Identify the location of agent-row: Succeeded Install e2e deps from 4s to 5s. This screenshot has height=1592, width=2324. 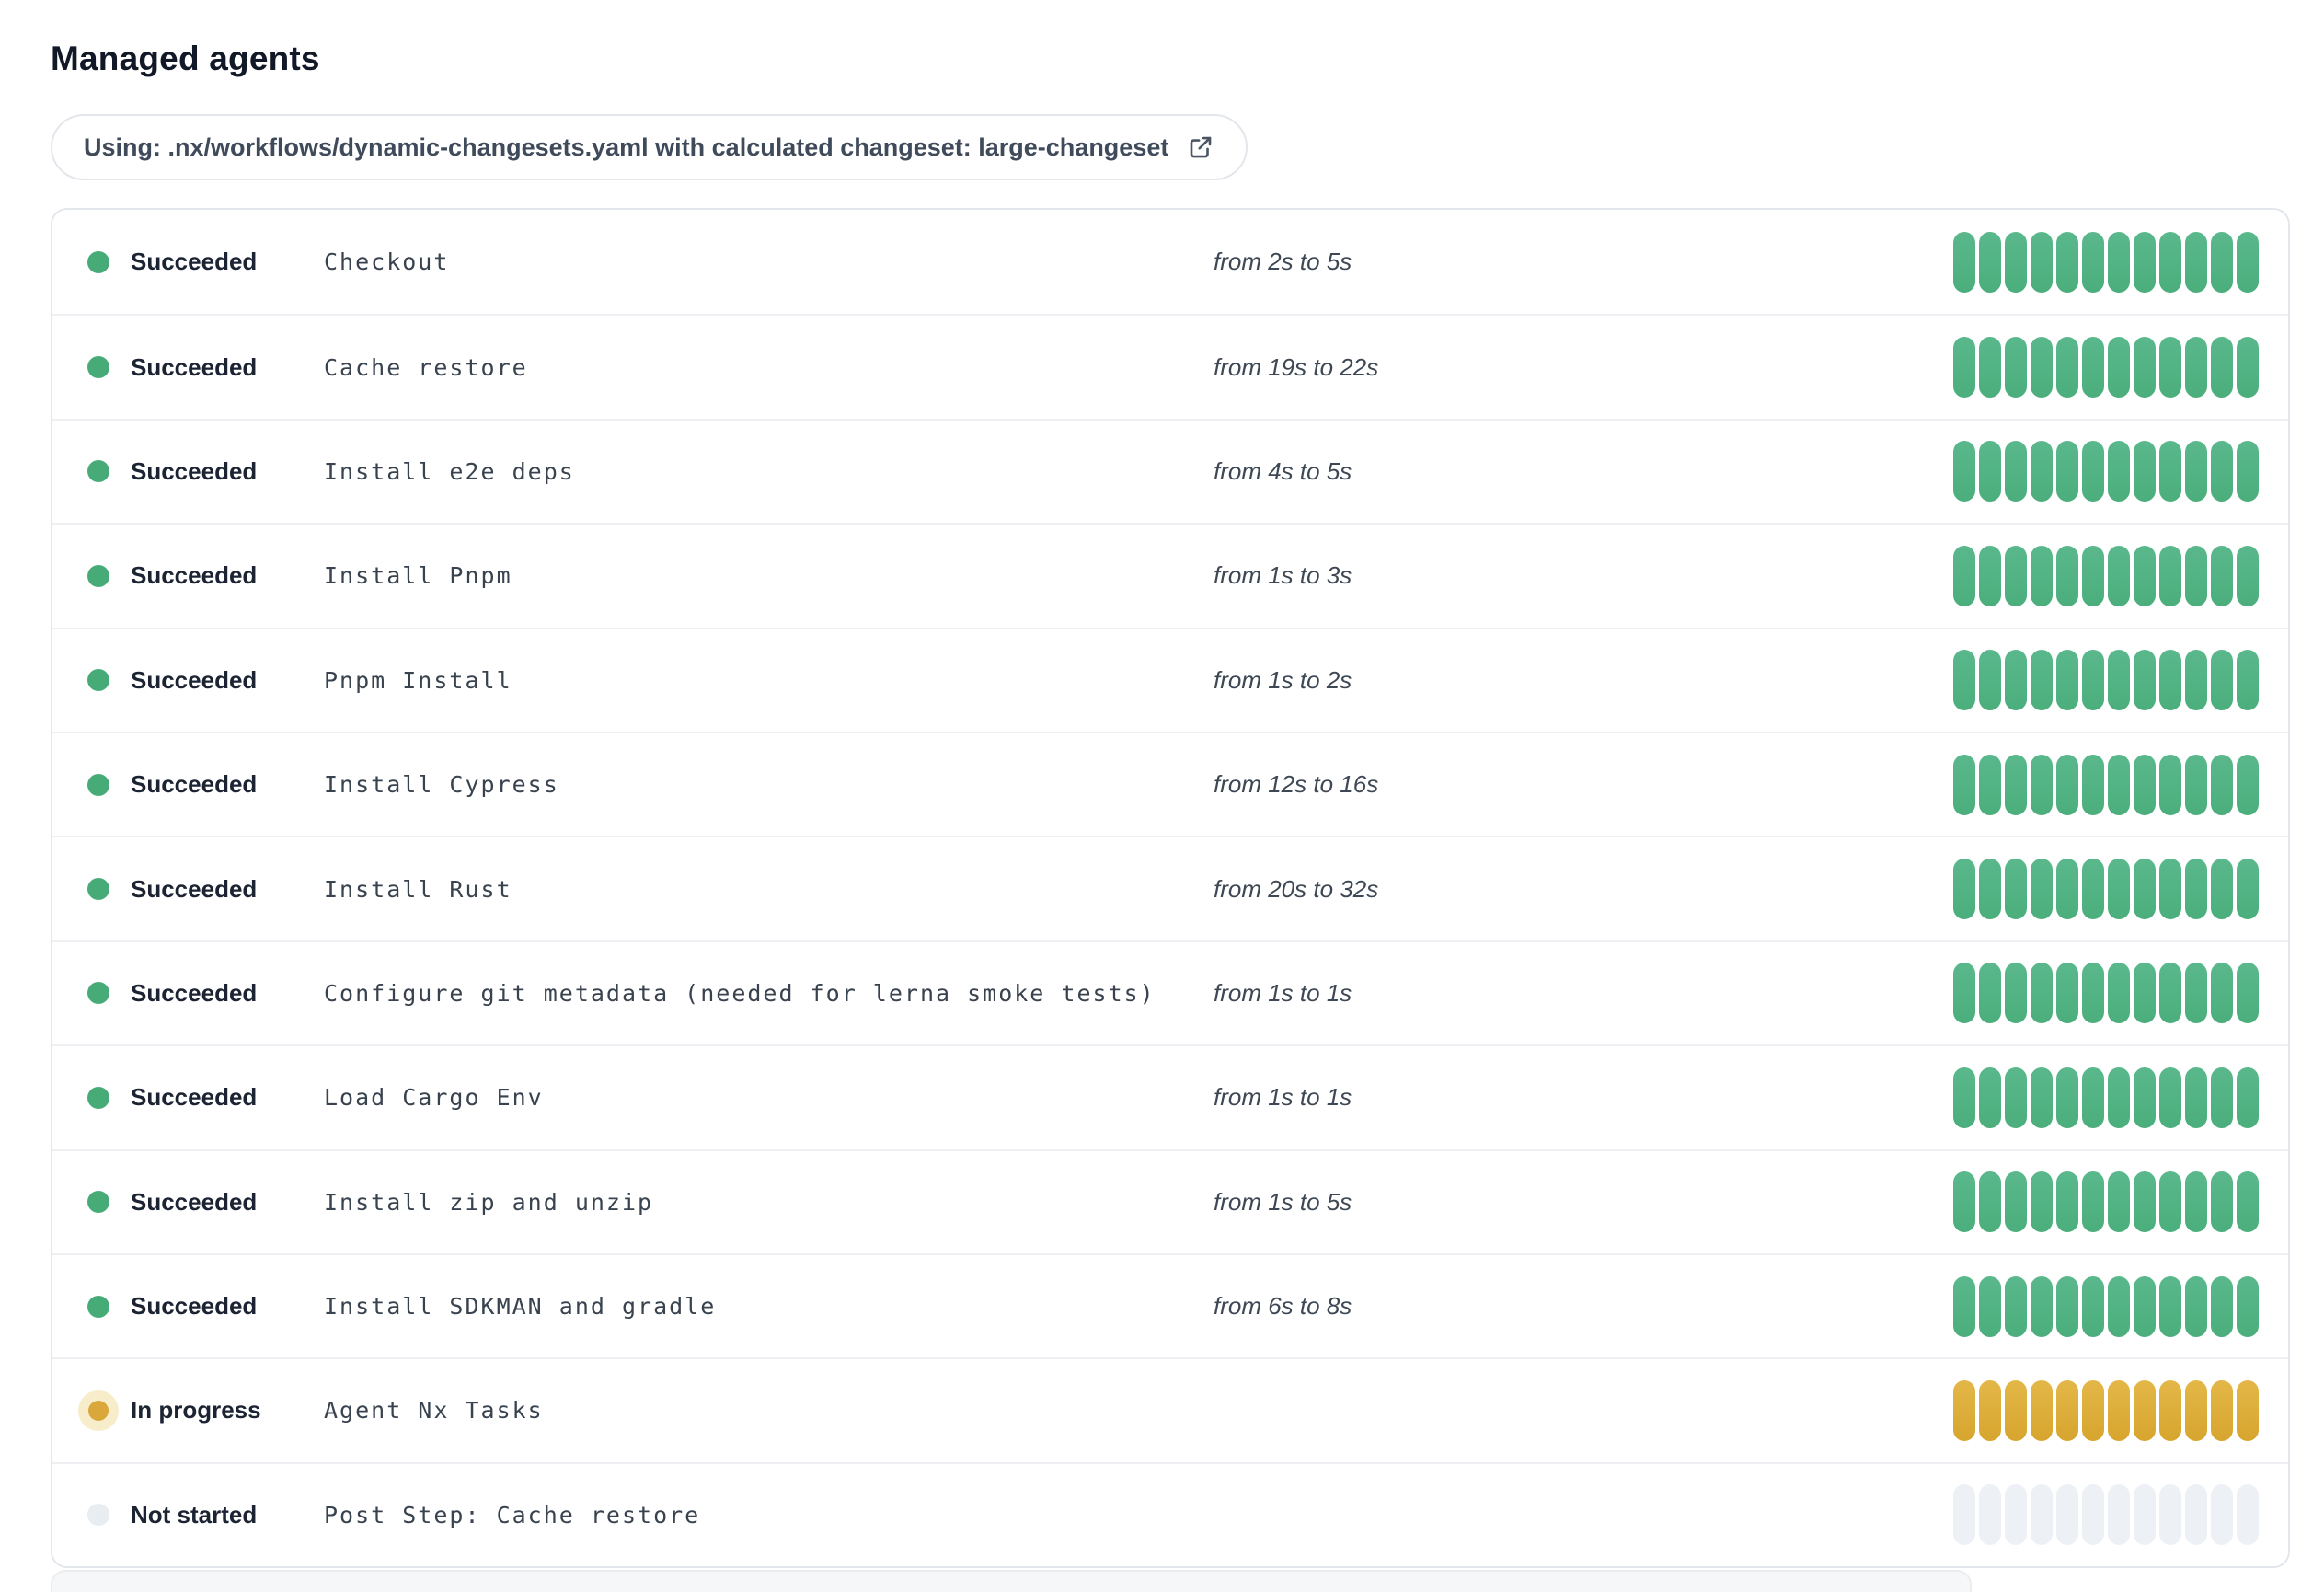
(1170, 471).